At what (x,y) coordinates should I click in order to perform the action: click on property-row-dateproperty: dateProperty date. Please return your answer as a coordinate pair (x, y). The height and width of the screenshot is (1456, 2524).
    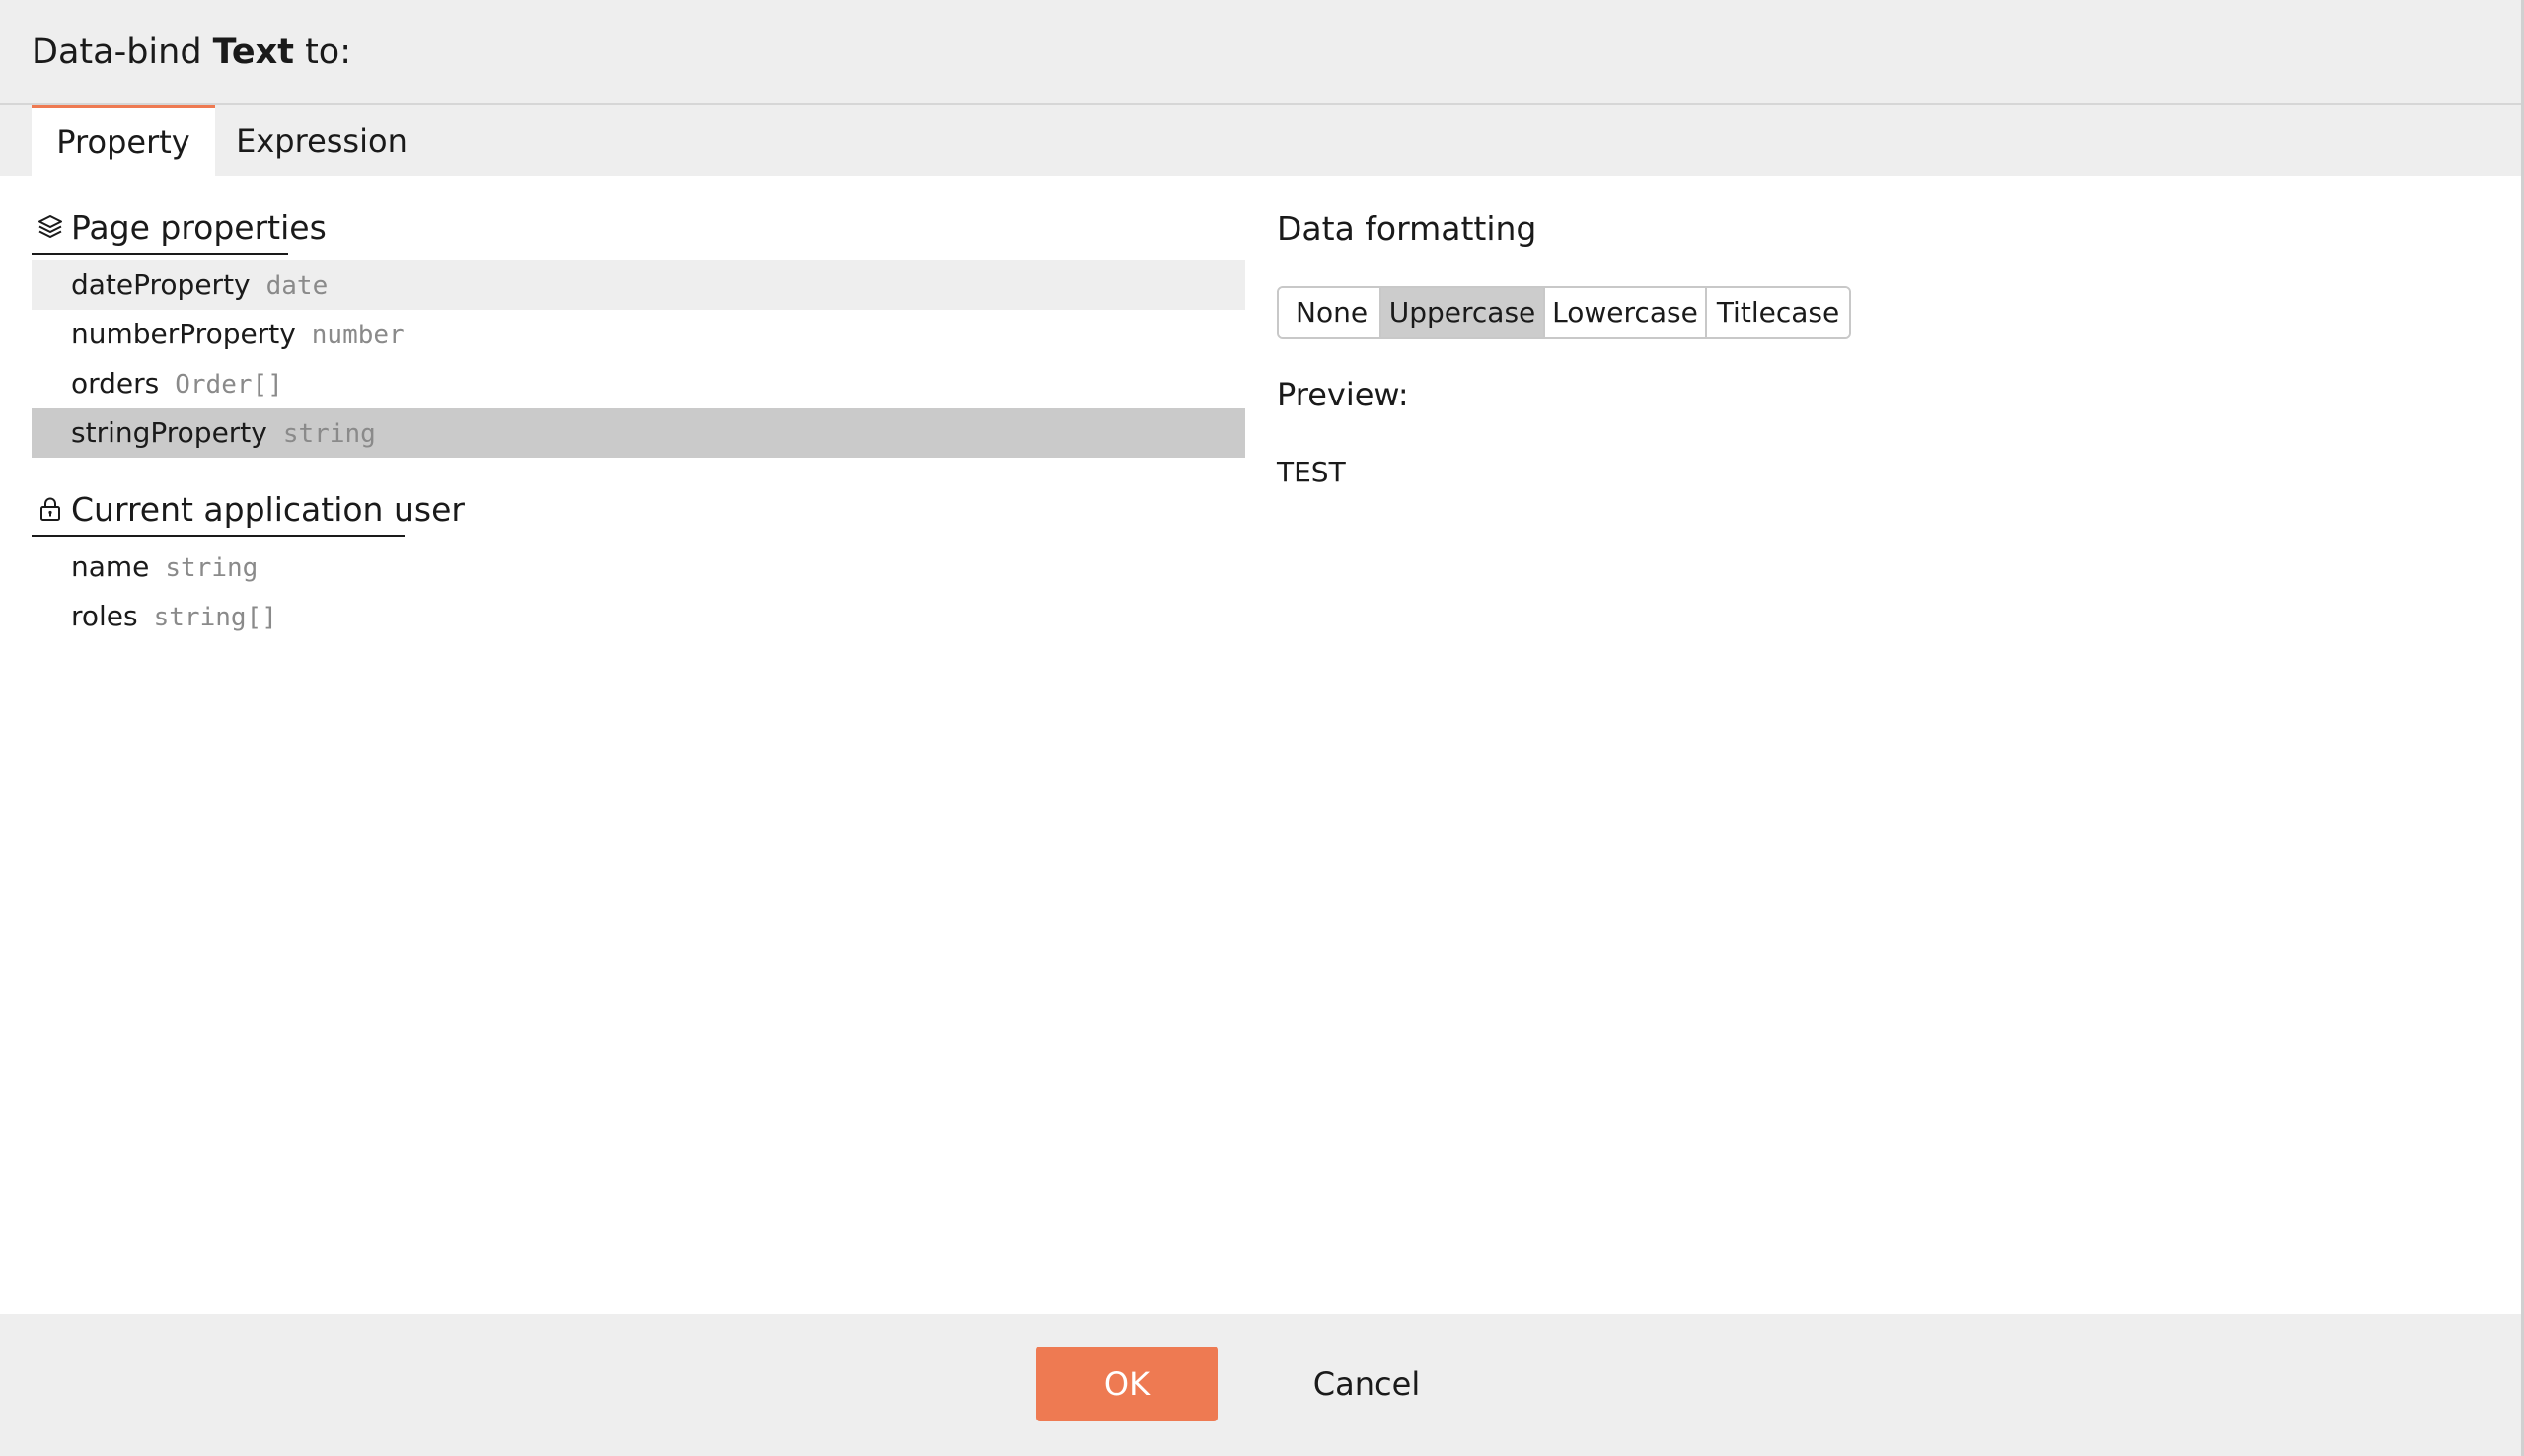
    Looking at the image, I should click on (638, 285).